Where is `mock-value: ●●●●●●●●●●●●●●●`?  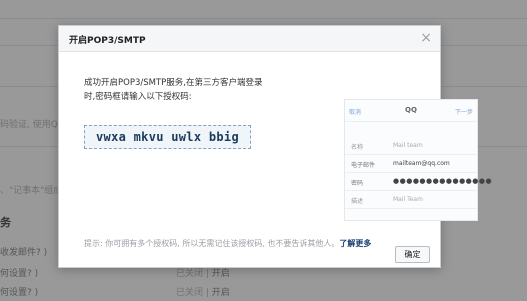
mock-value: ●●●●●●●●●●●●●●● is located at coordinates (443, 181).